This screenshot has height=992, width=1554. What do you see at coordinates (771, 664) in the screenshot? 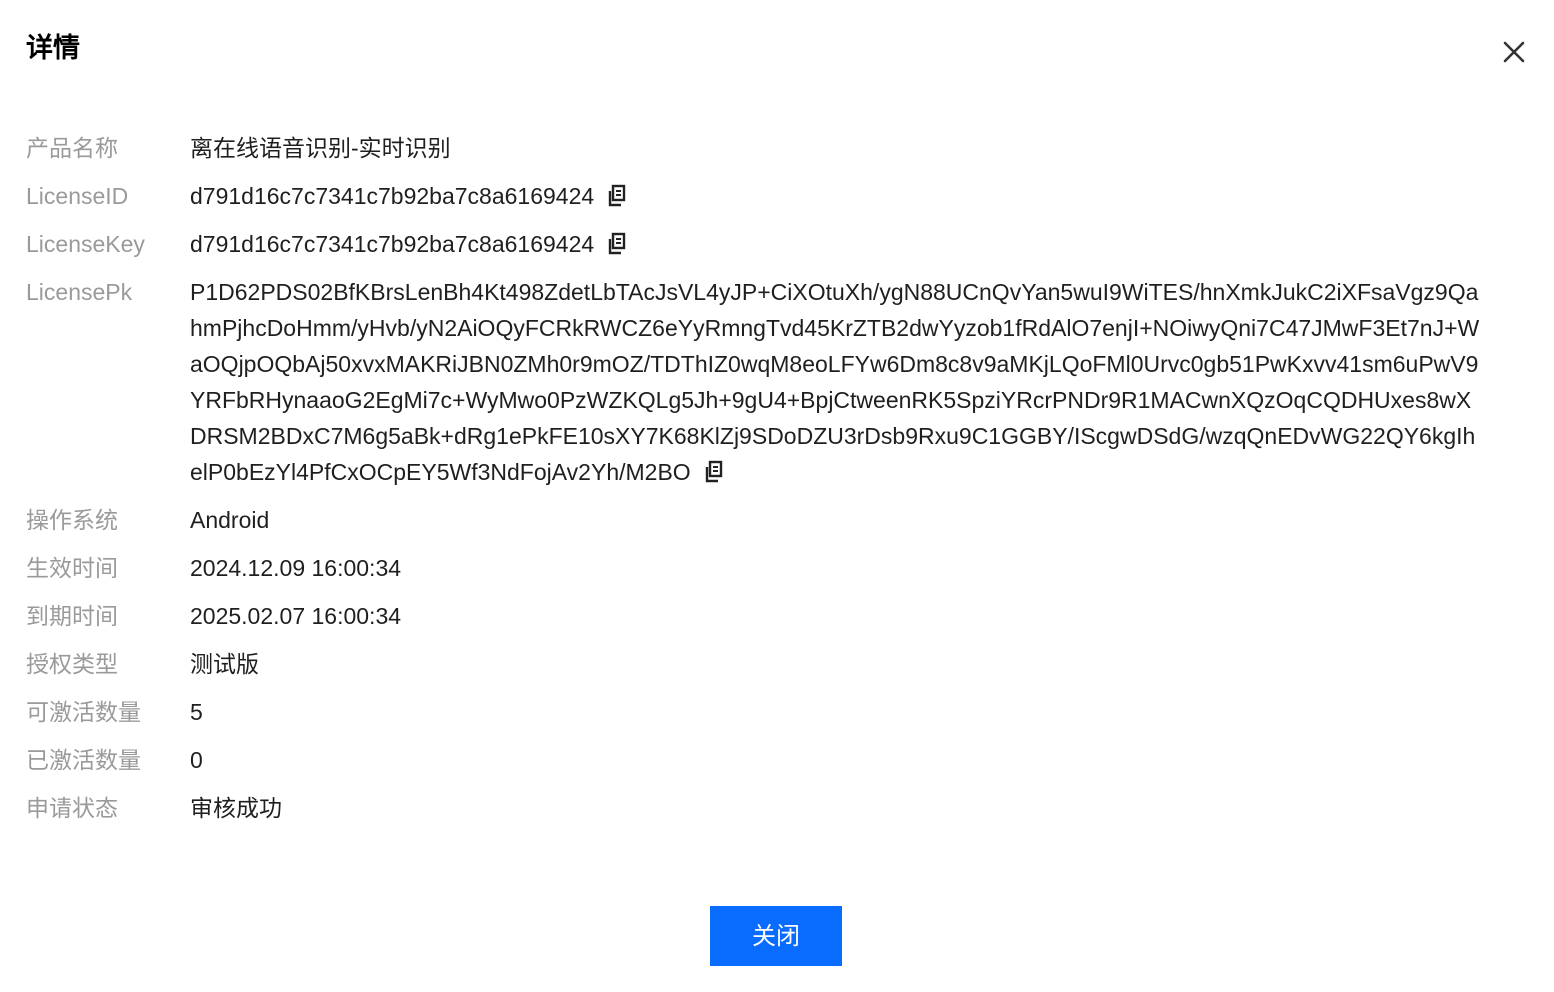
I see `detail-row-license-type: 授权类型 测试版` at bounding box center [771, 664].